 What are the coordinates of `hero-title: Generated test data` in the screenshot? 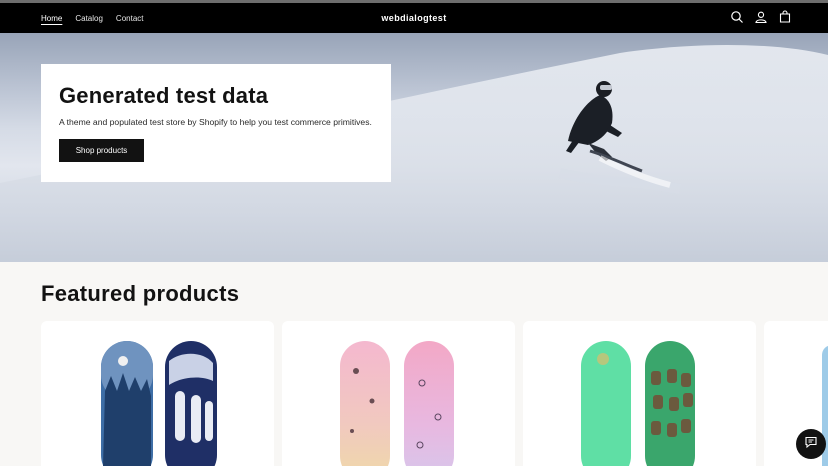 It's located at (164, 95).